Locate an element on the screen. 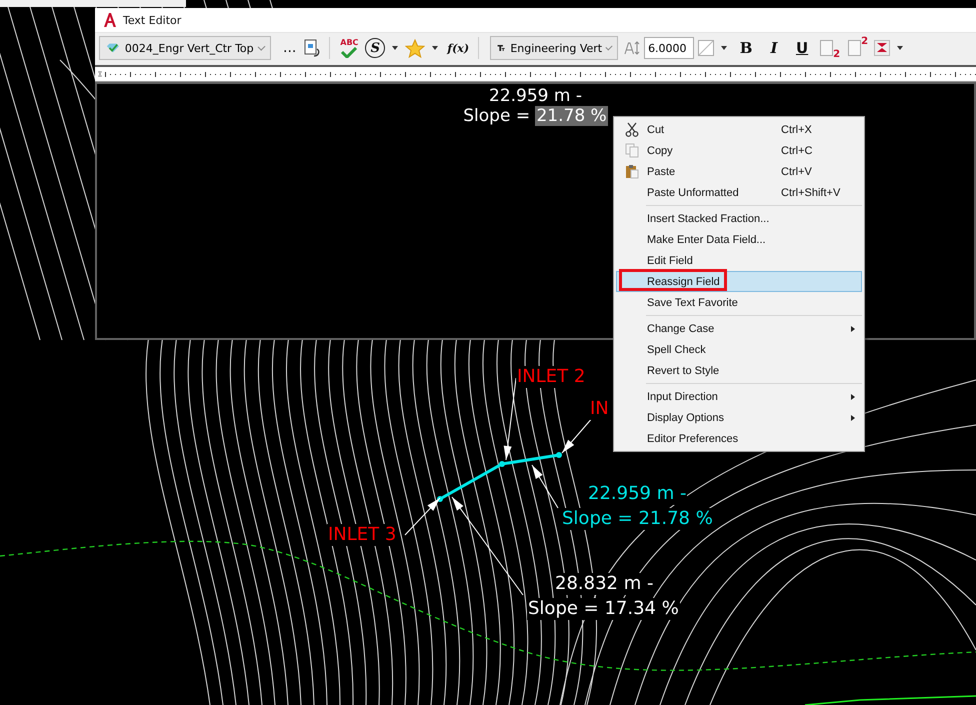 The width and height of the screenshot is (976, 705). app-logo-icon is located at coordinates (110, 20).